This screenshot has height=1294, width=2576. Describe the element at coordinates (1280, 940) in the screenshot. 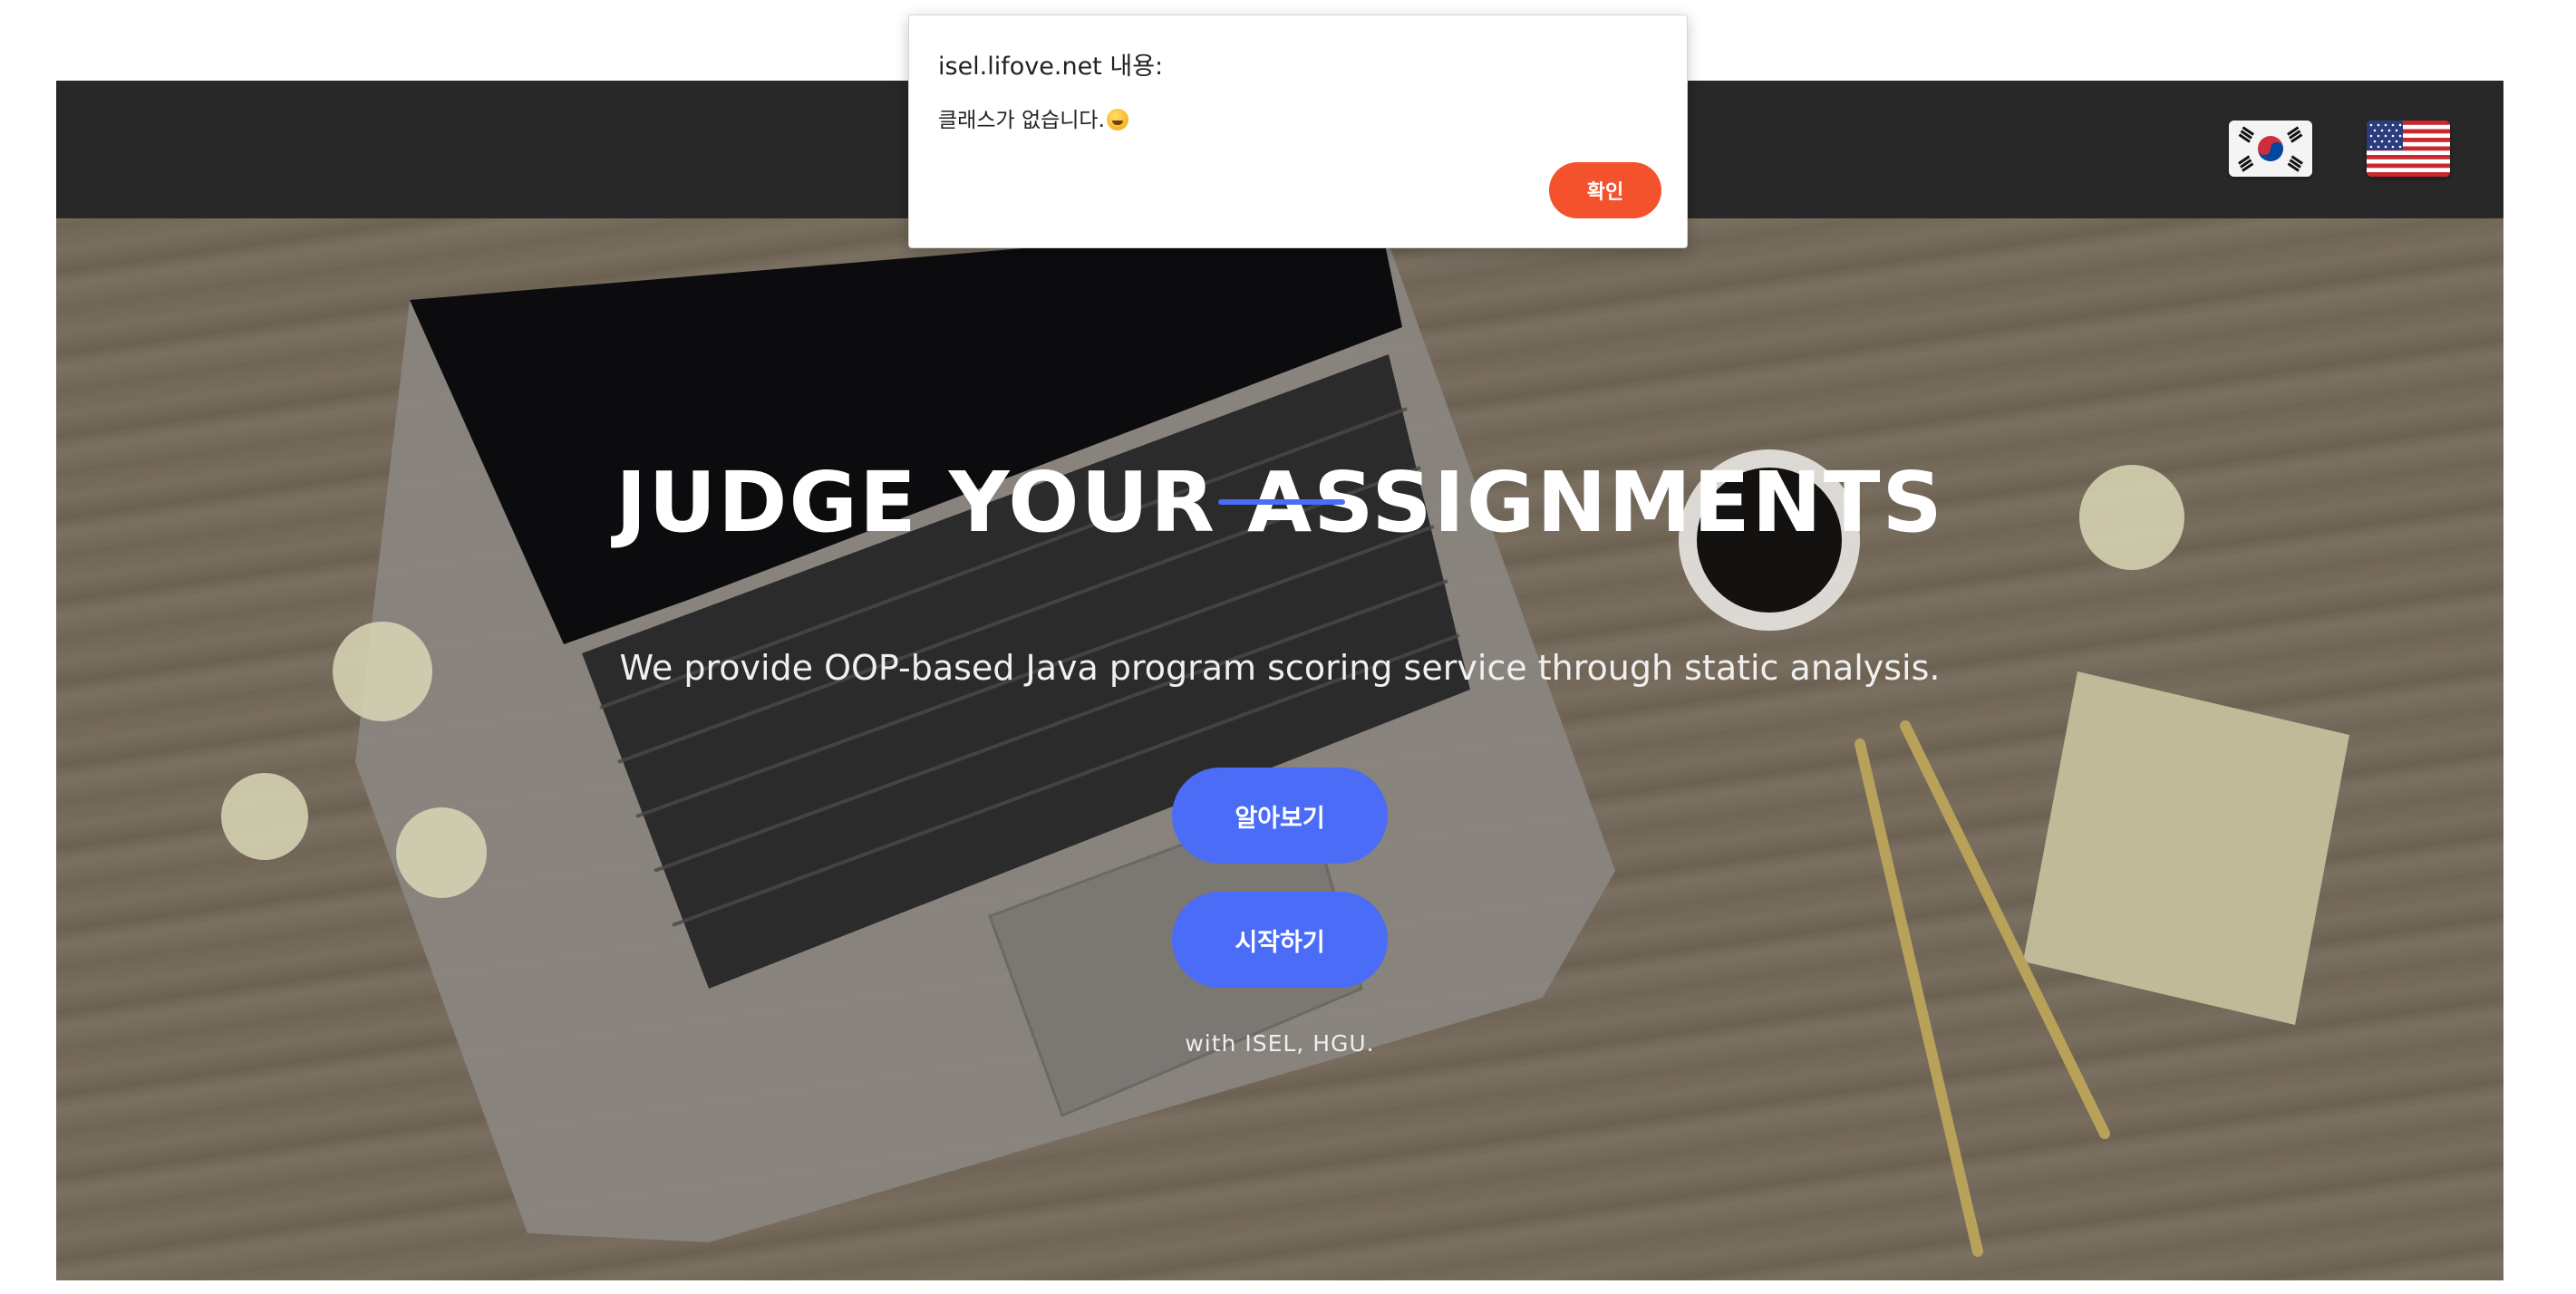

I see `start-button: 시작하기` at that location.